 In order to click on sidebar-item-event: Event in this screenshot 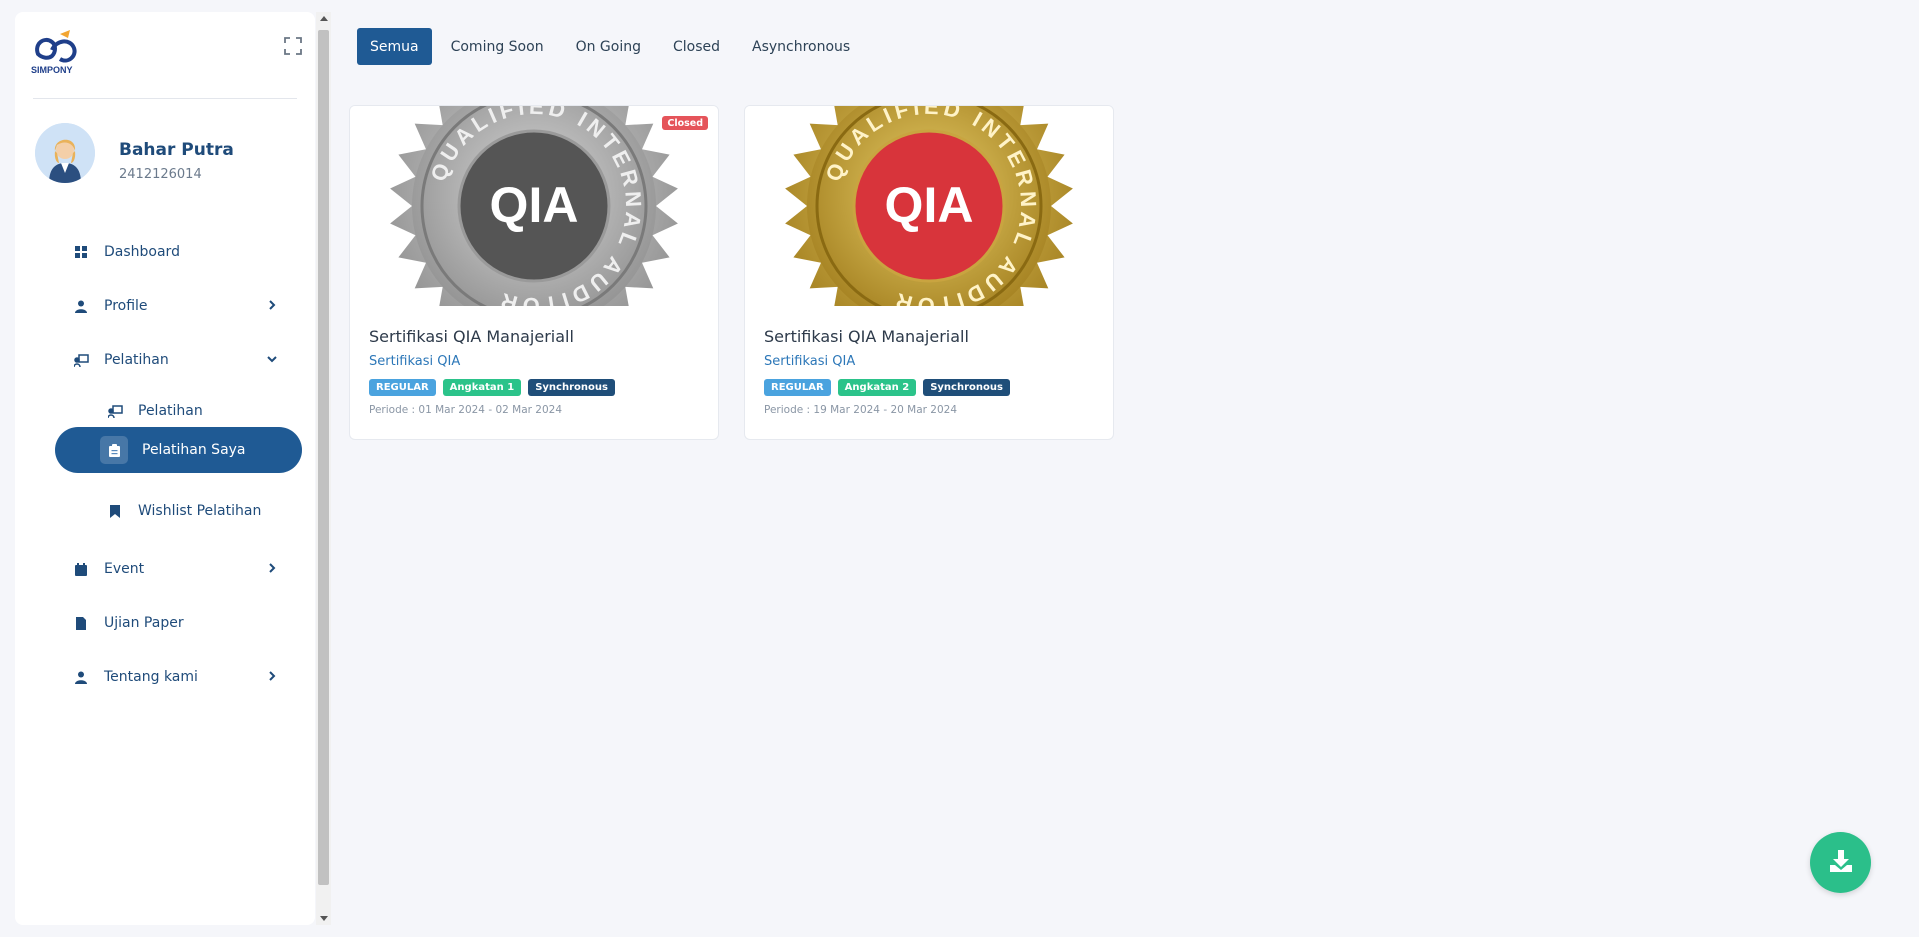, I will do `click(177, 569)`.